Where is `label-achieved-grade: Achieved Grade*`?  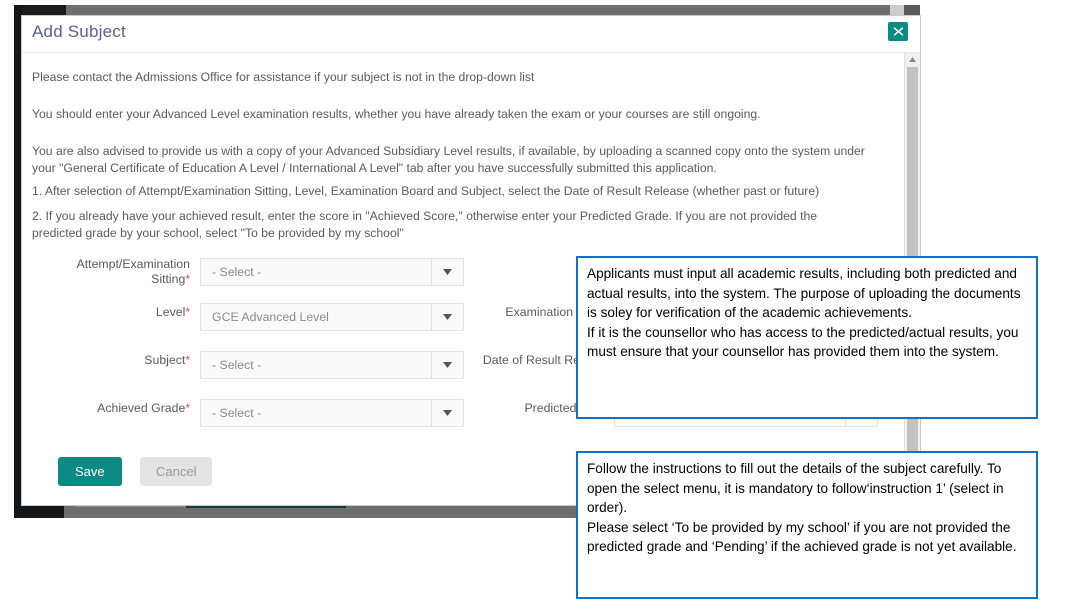
label-achieved-grade: Achieved Grade* is located at coordinates (120, 408).